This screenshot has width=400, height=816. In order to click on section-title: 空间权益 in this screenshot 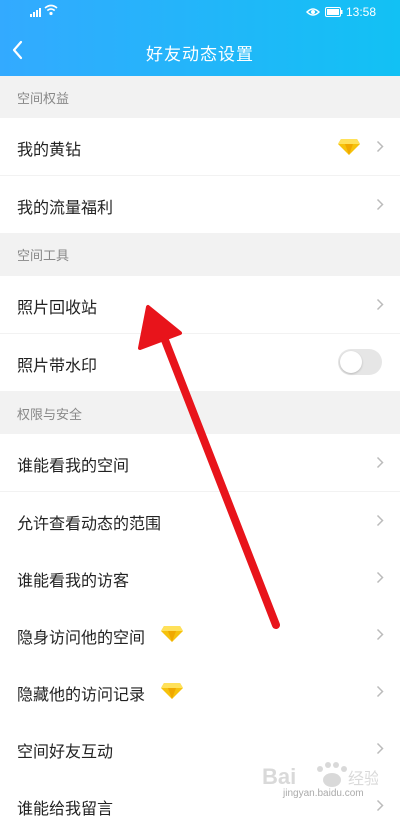, I will do `click(43, 99)`.